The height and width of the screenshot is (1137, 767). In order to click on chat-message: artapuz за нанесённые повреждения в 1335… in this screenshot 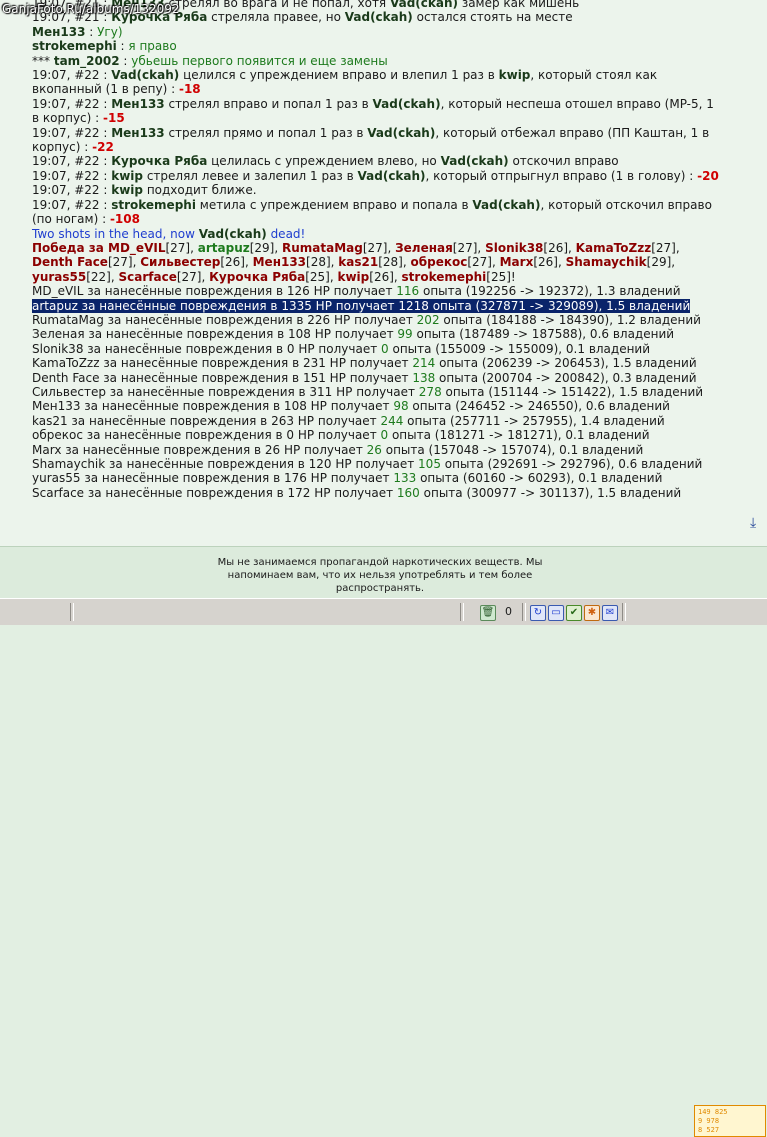, I will do `click(377, 305)`.